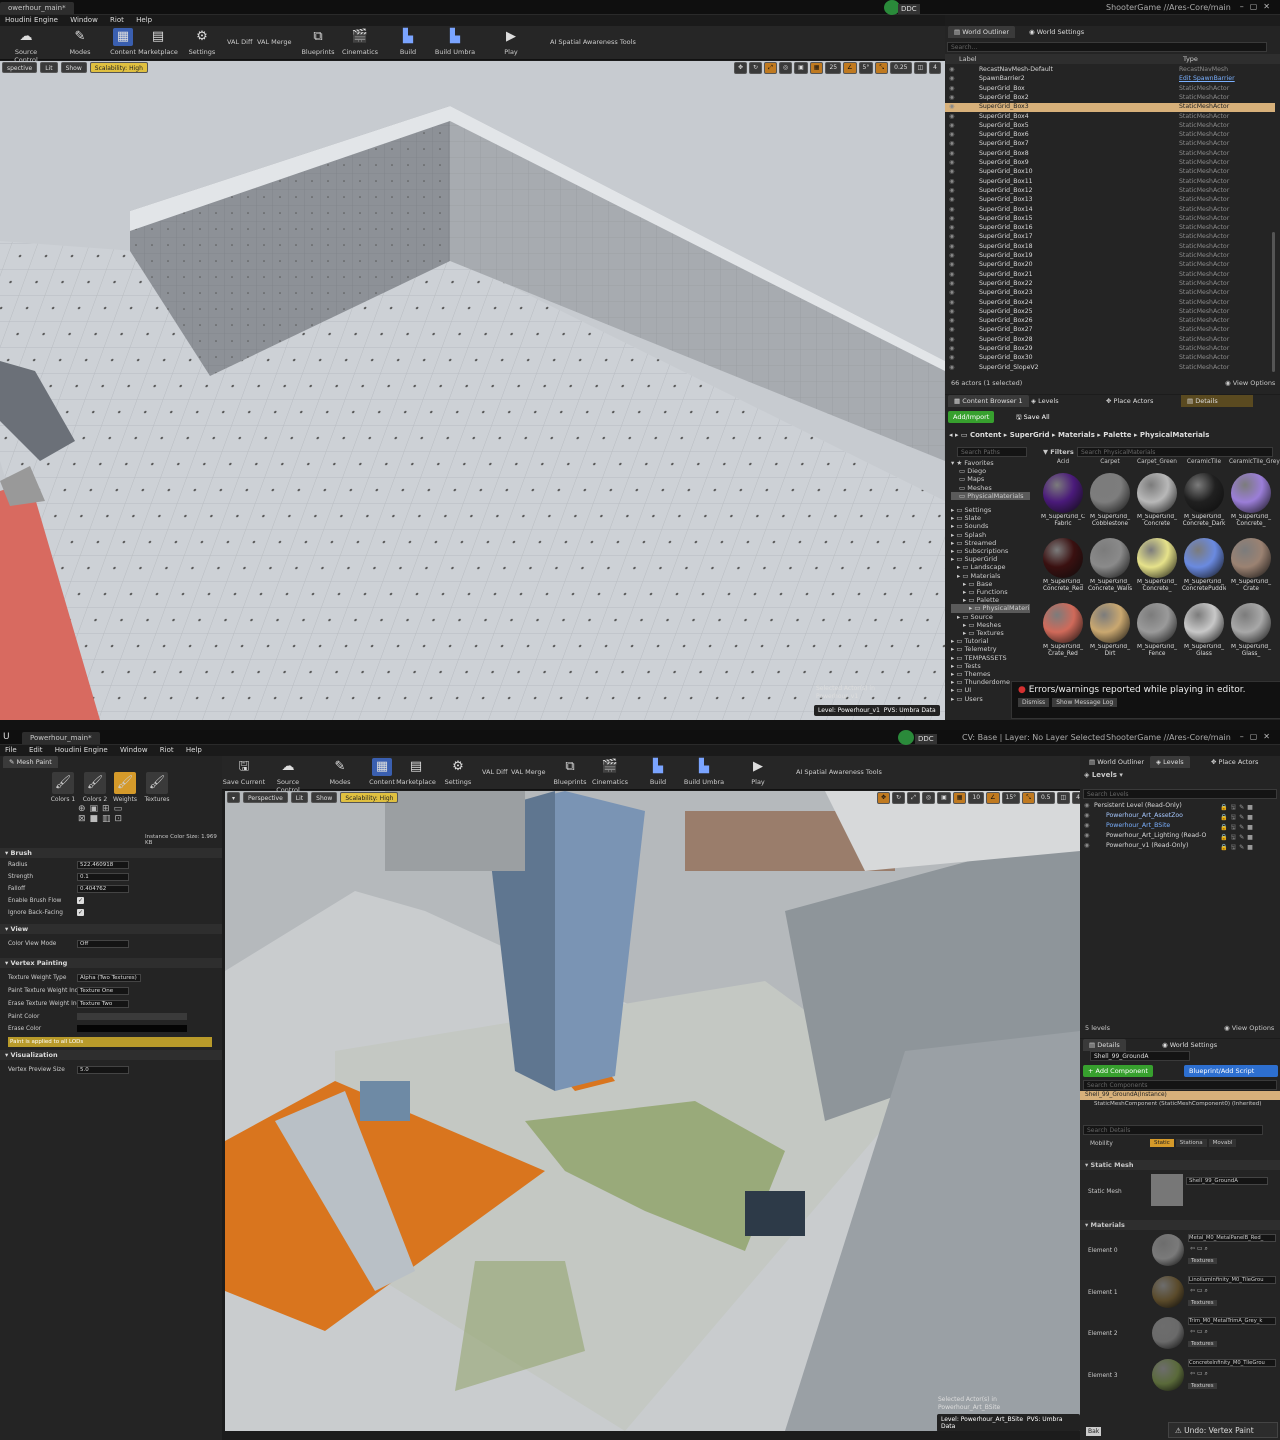 This screenshot has width=1280, height=1440. What do you see at coordinates (63, 787) in the screenshot?
I see `mode-colors1: 🖌 Colors 1` at bounding box center [63, 787].